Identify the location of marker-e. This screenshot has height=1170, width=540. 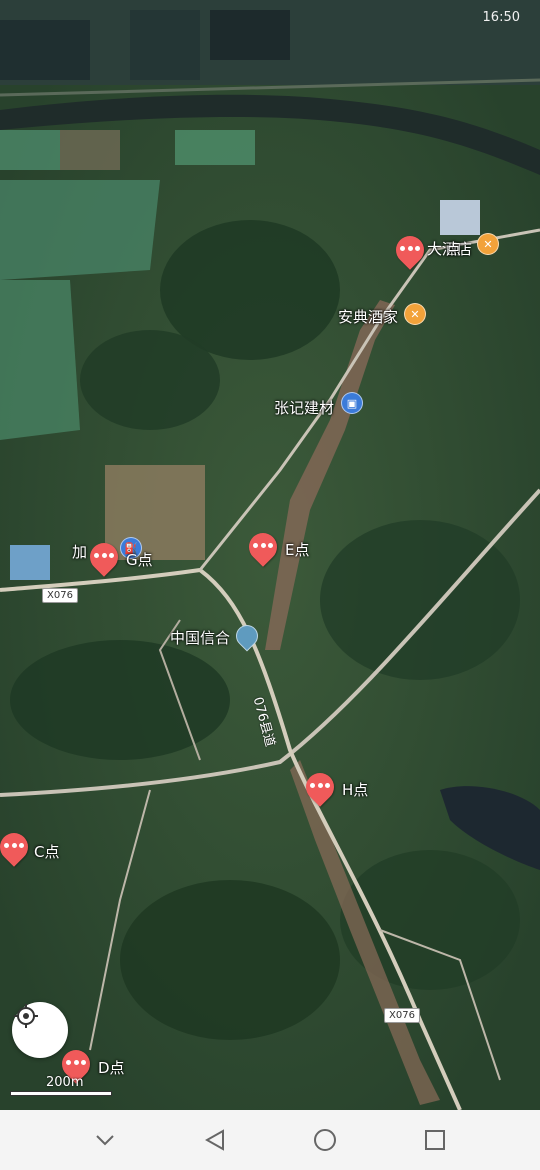
(263, 548).